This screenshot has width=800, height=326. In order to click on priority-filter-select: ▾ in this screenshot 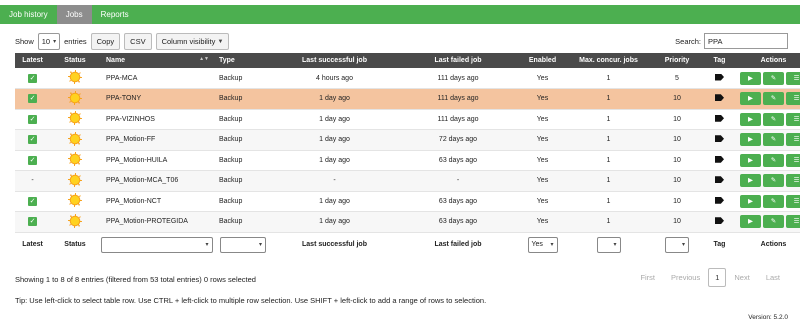, I will do `click(677, 244)`.